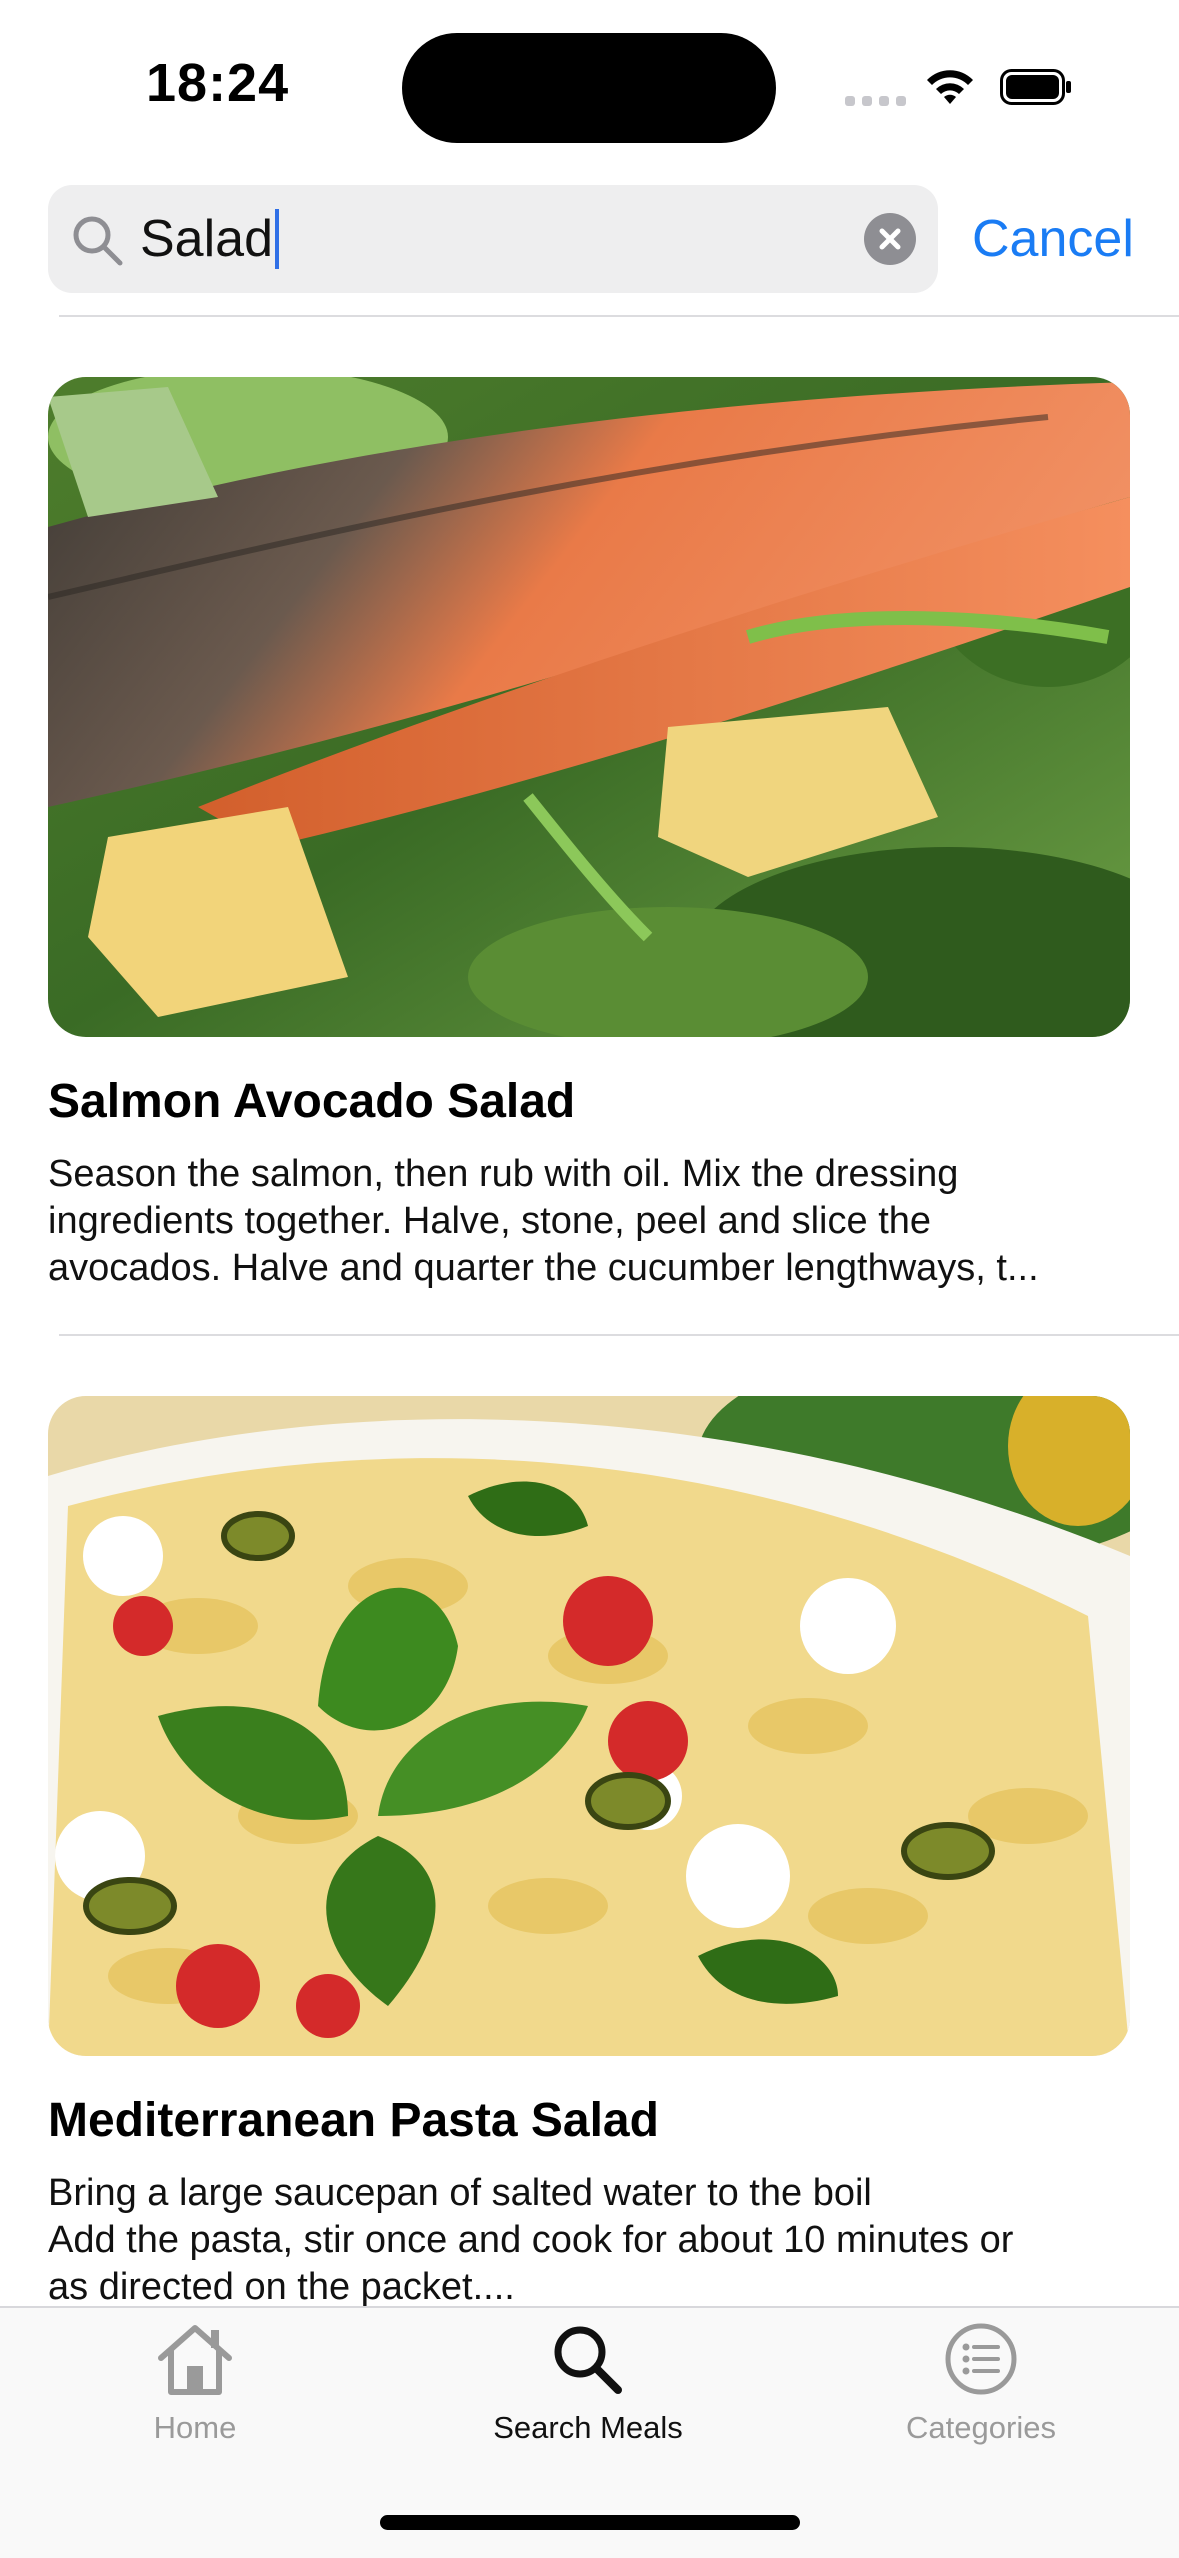  Describe the element at coordinates (589, 88) in the screenshot. I see `dynamic-island` at that location.